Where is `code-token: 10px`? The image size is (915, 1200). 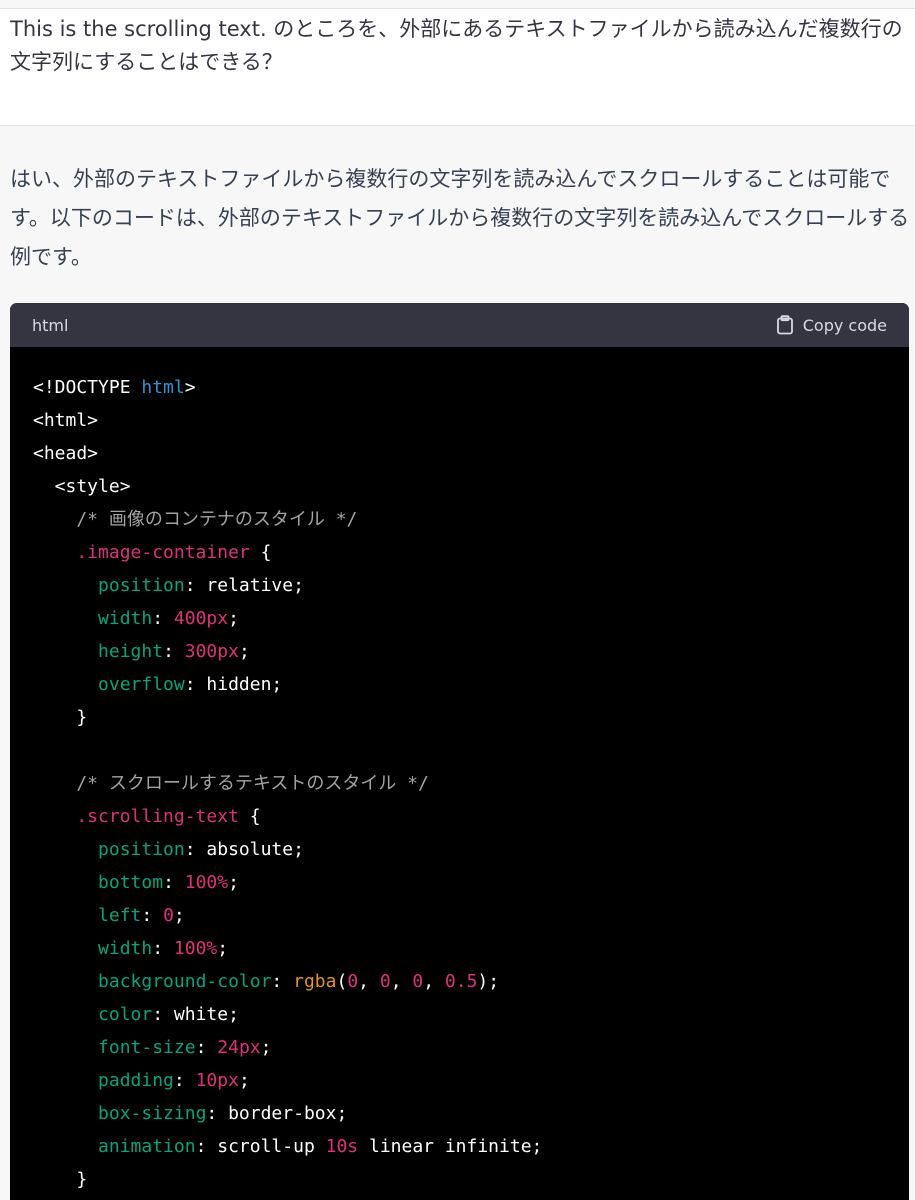
code-token: 10px is located at coordinates (217, 1080).